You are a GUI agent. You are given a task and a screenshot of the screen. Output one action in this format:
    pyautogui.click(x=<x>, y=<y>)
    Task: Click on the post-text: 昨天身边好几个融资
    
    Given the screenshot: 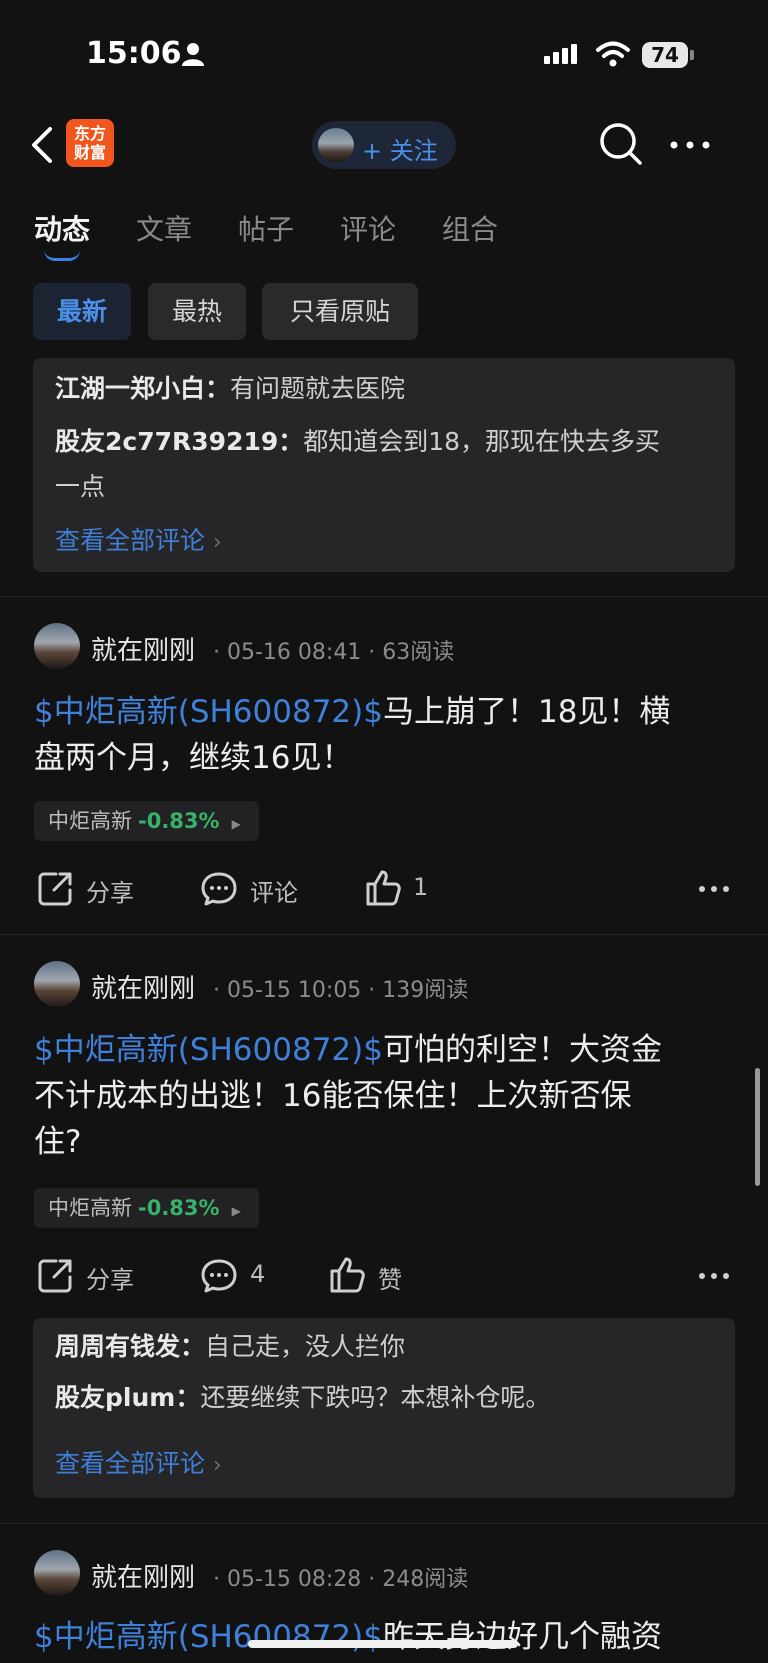 What is the action you would take?
    pyautogui.click(x=522, y=1637)
    